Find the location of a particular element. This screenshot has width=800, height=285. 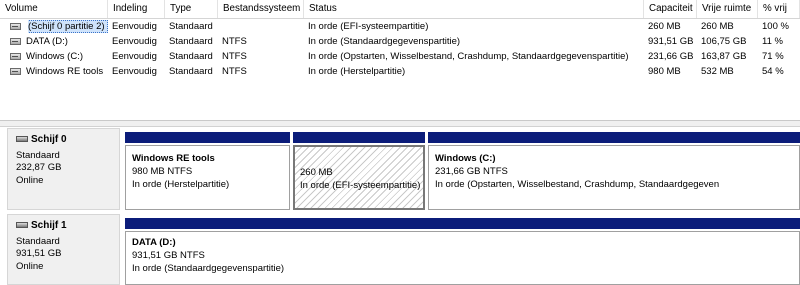

volume-capacity: 231,66 GB is located at coordinates (671, 56).